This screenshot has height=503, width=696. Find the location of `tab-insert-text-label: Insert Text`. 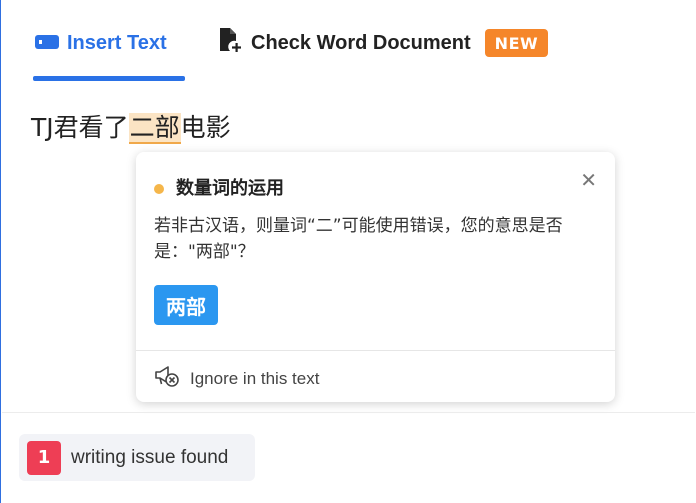

tab-insert-text-label: Insert Text is located at coordinates (117, 42).